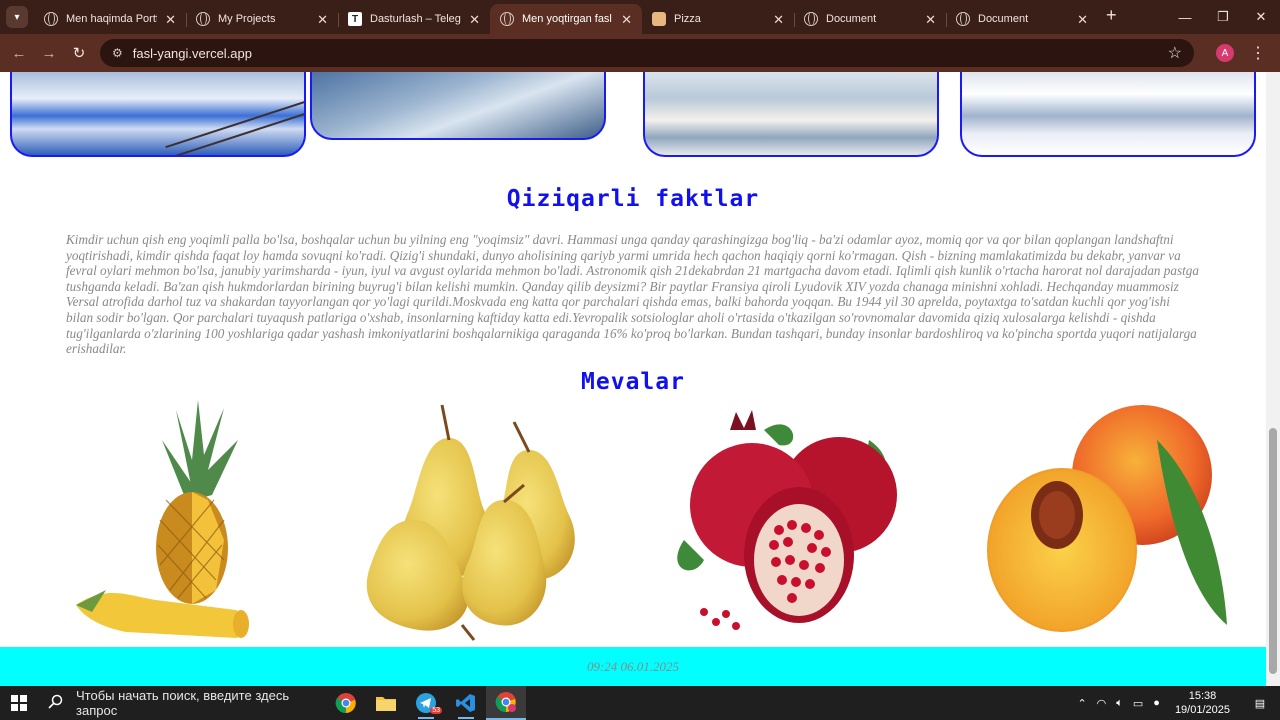 The height and width of the screenshot is (720, 1280). I want to click on address-bar: ⚙ fasl-yangi.vercel.app ☆, so click(647, 53).